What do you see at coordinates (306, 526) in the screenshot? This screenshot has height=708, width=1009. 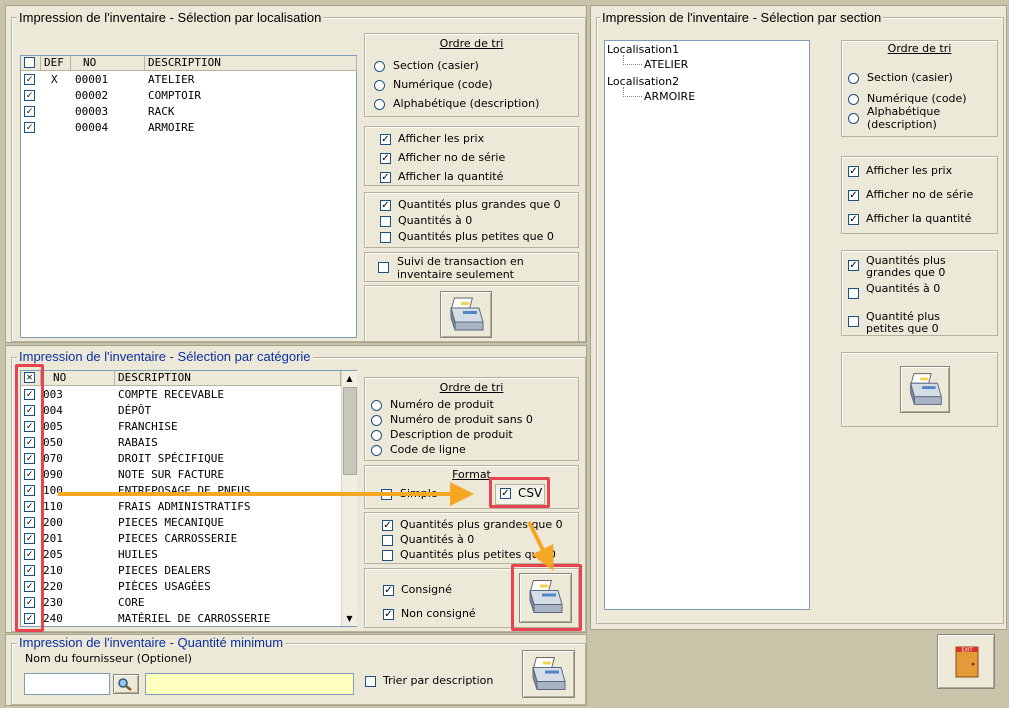 I see `annotation-arrows` at bounding box center [306, 526].